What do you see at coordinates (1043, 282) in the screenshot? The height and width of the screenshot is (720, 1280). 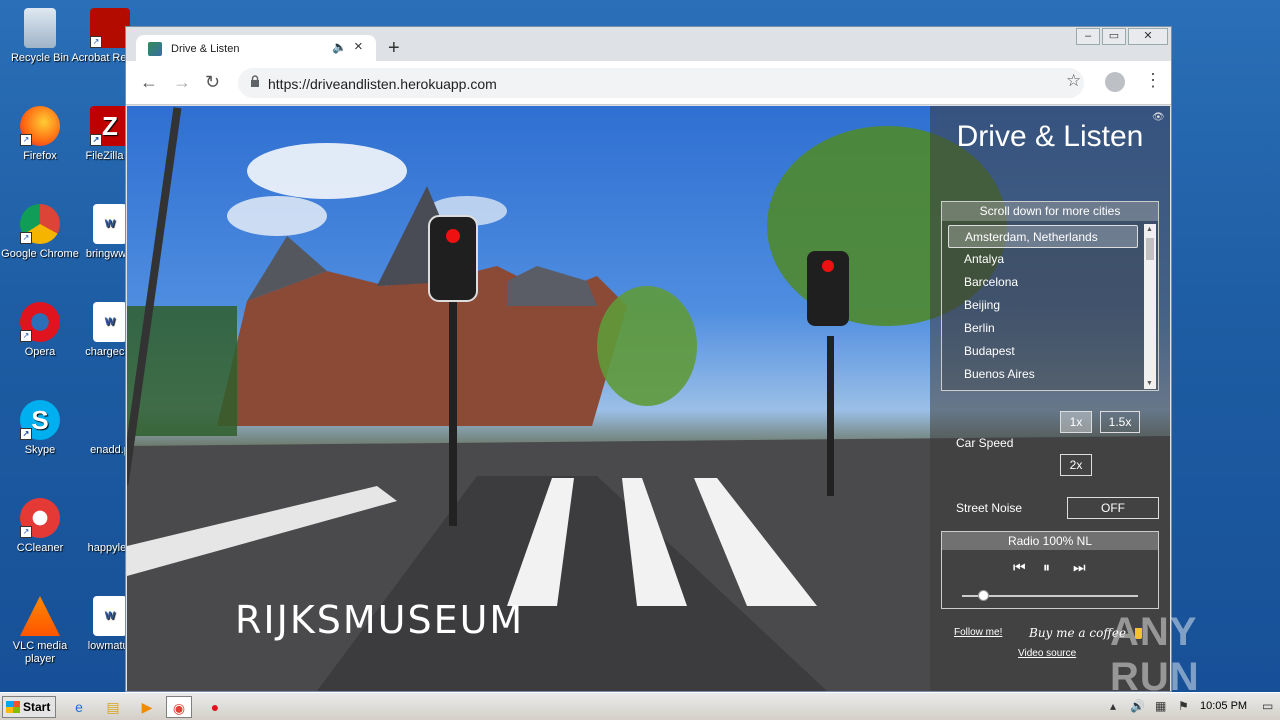 I see `city-option-barcelona: Barcelona` at bounding box center [1043, 282].